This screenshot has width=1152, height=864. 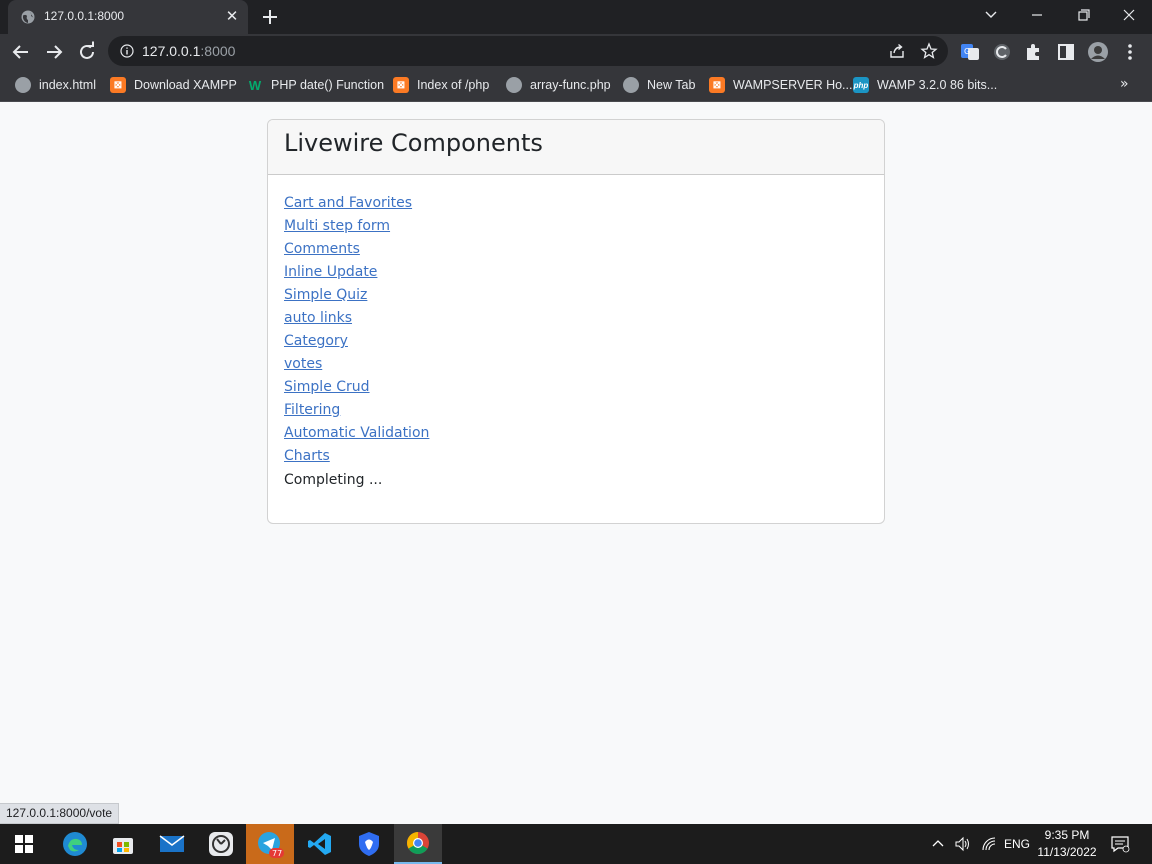 I want to click on shield-icon, so click(x=369, y=844).